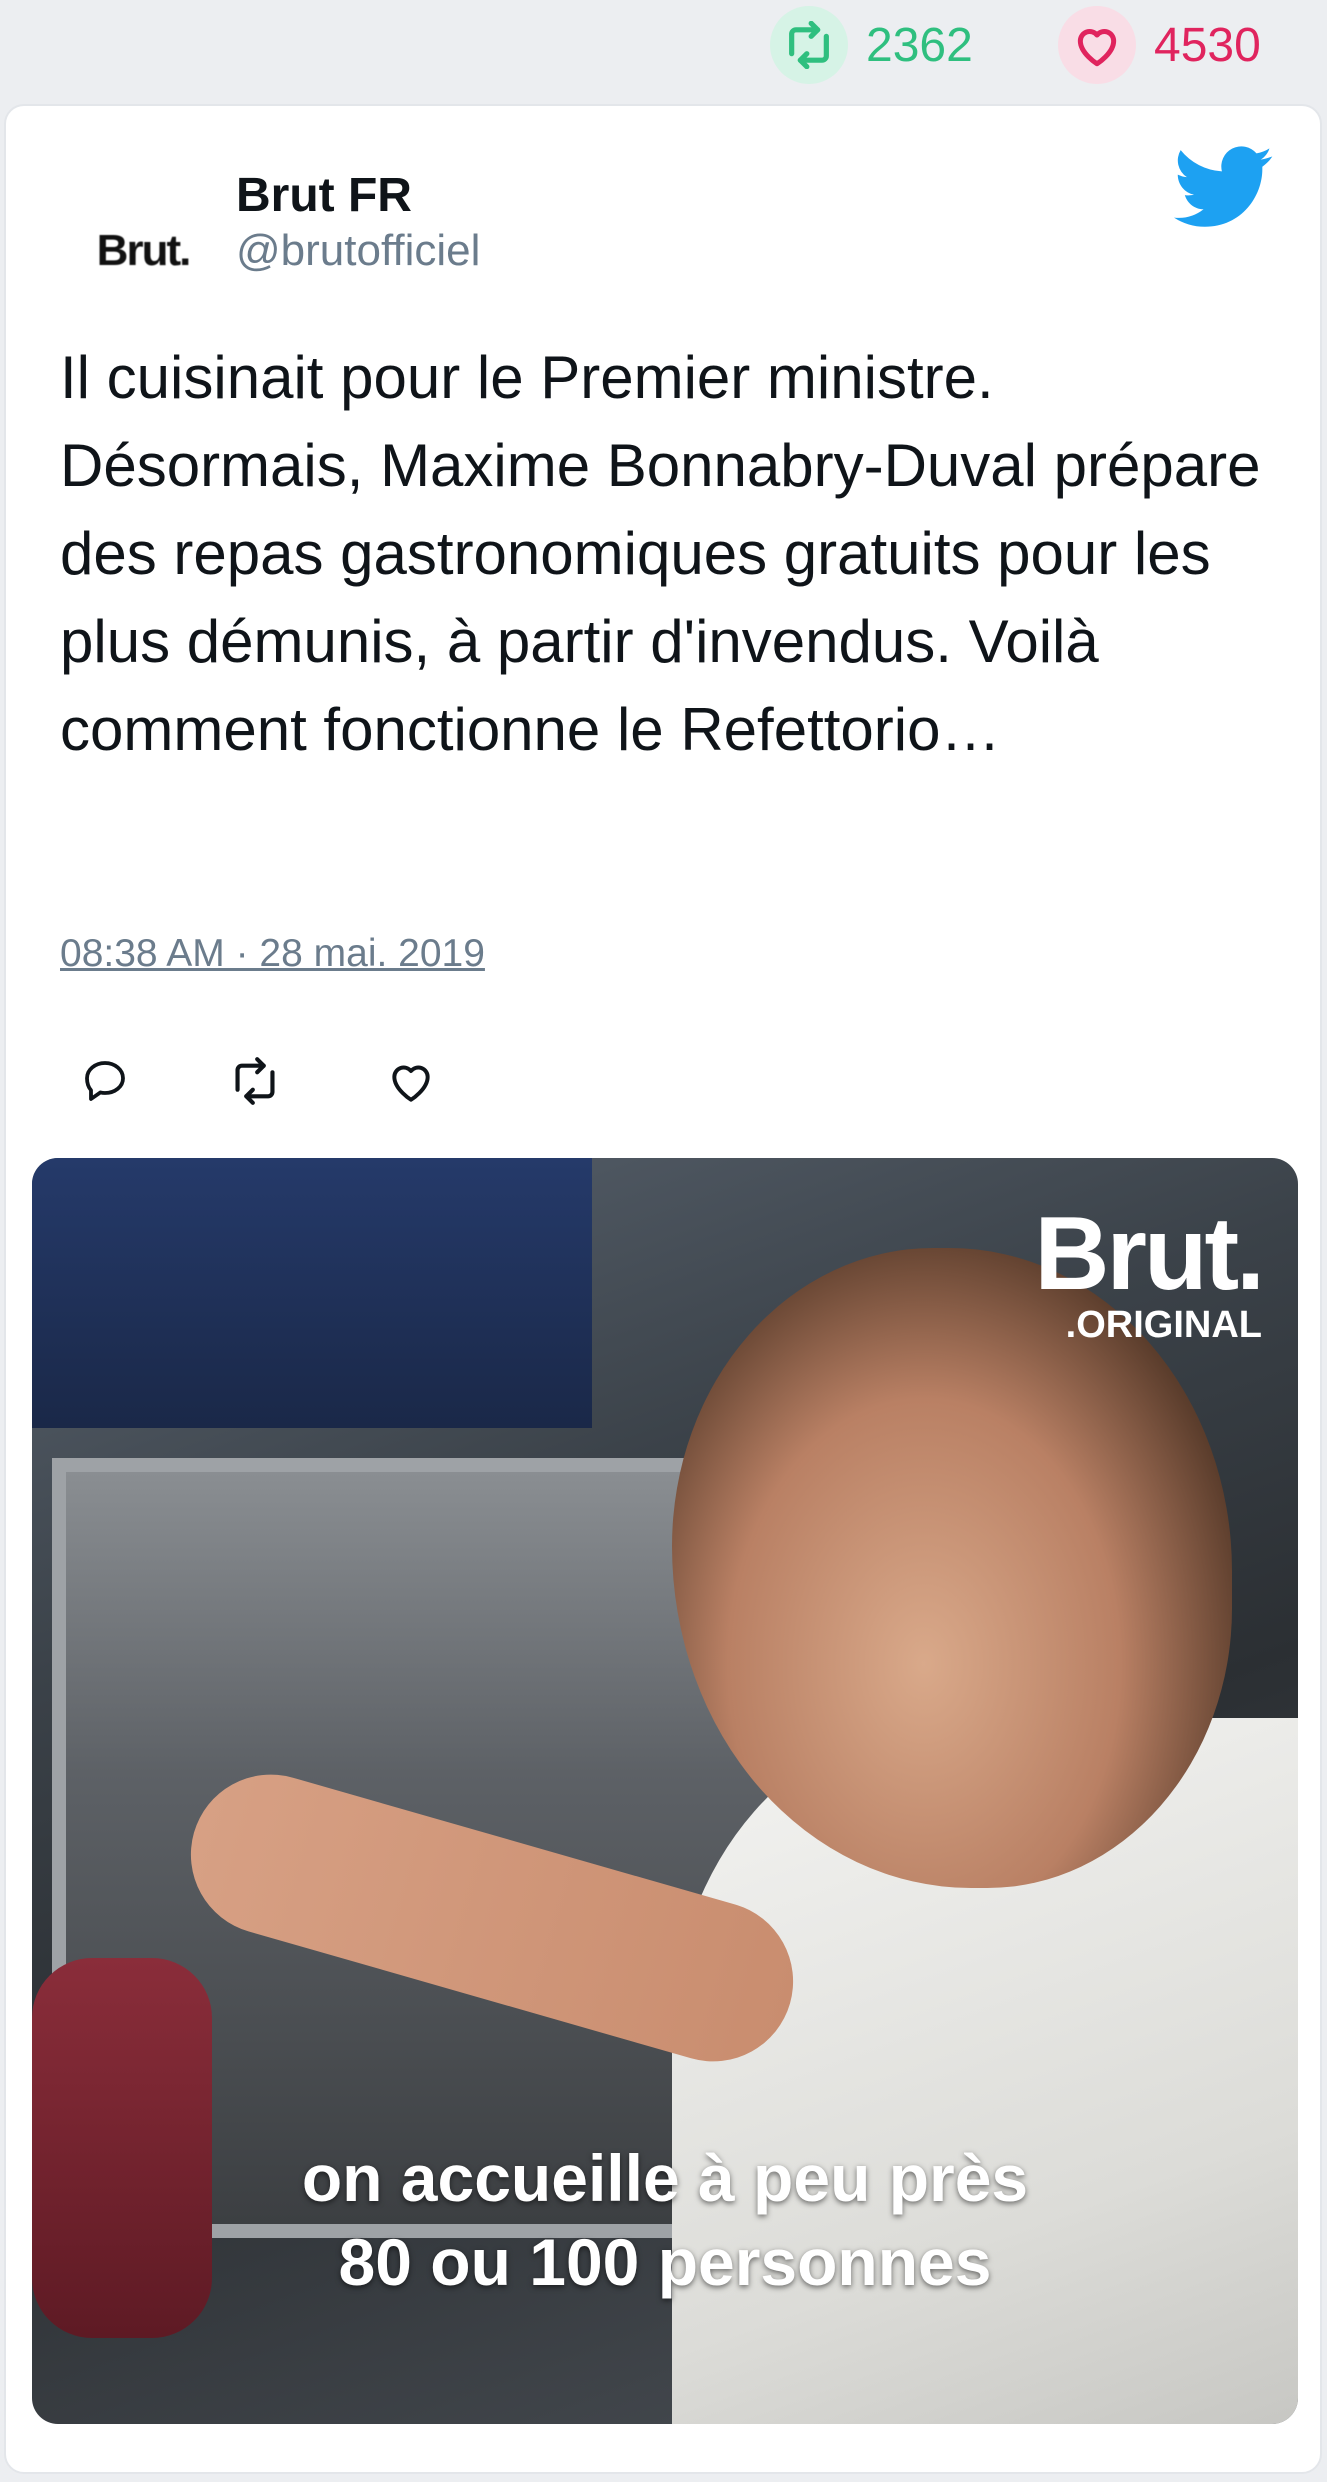 This screenshot has height=2482, width=1327. I want to click on tweet-timestamp: 08:38 AM · 28 mai. 2019, so click(272, 954).